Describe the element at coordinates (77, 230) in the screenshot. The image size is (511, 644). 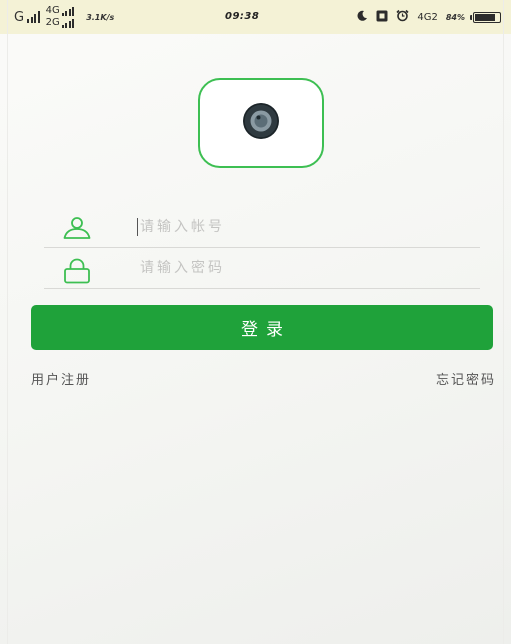
I see `user-icon` at that location.